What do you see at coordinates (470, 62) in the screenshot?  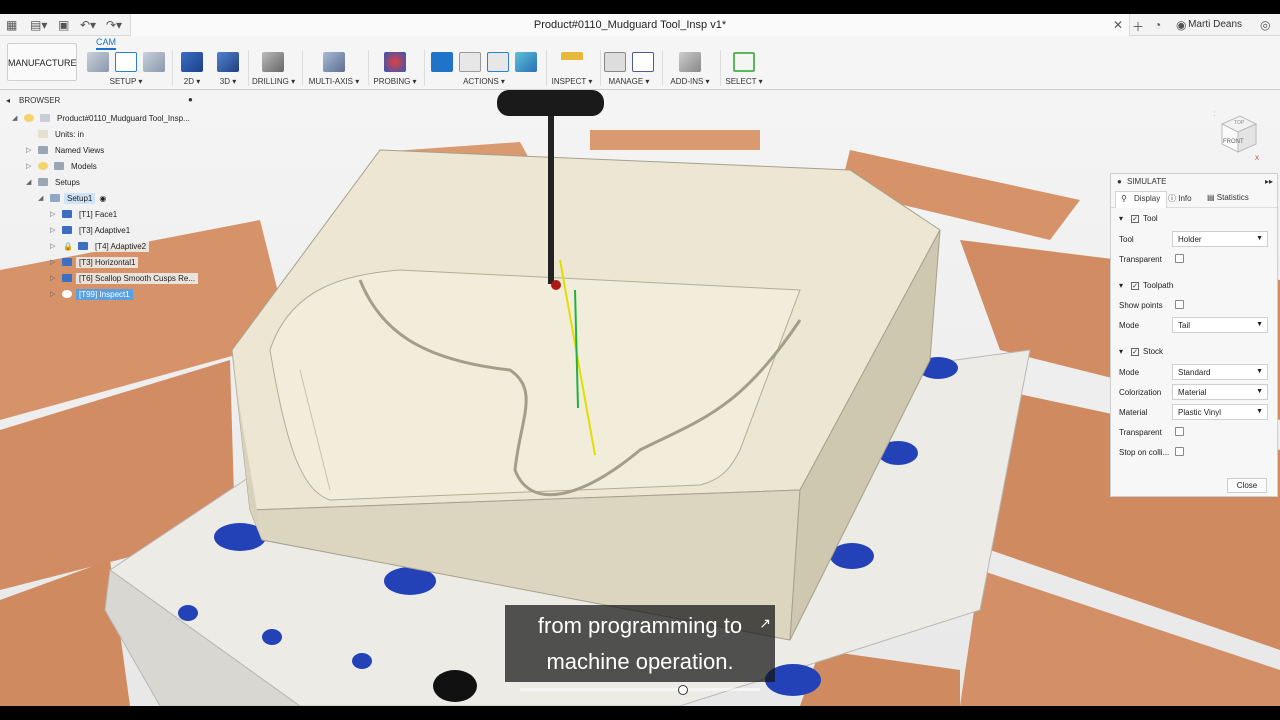 I see `post-process-icon` at bounding box center [470, 62].